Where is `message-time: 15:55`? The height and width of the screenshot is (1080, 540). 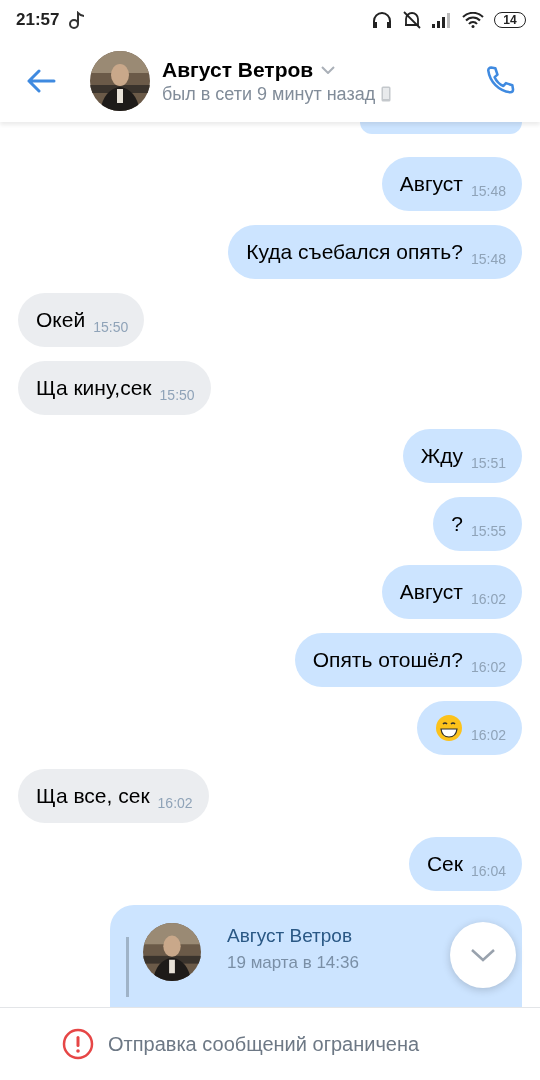 message-time: 15:55 is located at coordinates (488, 531).